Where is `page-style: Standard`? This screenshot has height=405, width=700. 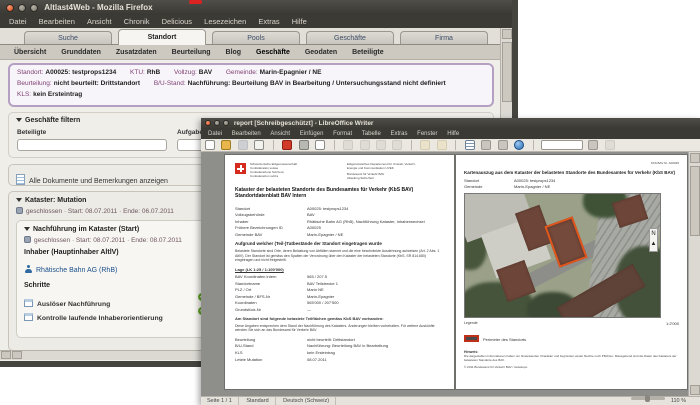
page-style: Standard is located at coordinates (258, 401).